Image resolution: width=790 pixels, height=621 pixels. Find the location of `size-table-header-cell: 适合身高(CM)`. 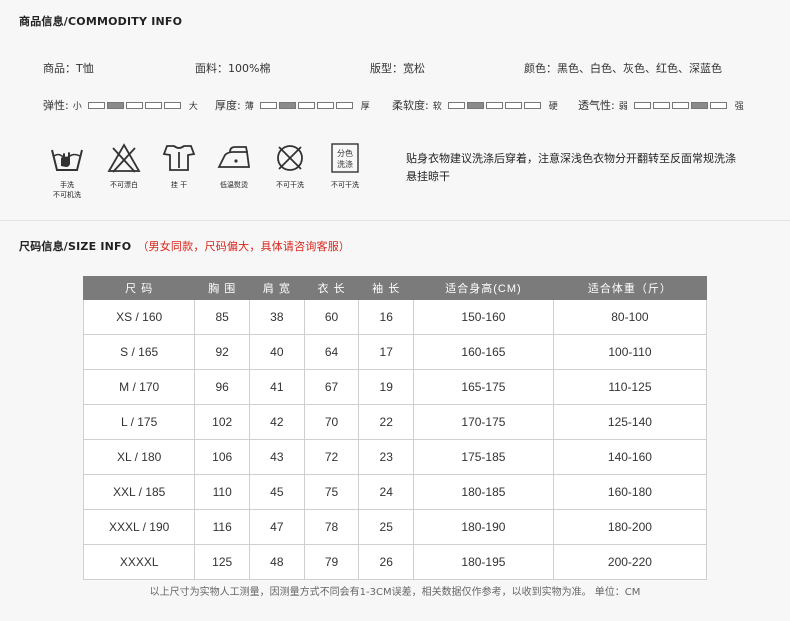

size-table-header-cell: 适合身高(CM) is located at coordinates (483, 288).